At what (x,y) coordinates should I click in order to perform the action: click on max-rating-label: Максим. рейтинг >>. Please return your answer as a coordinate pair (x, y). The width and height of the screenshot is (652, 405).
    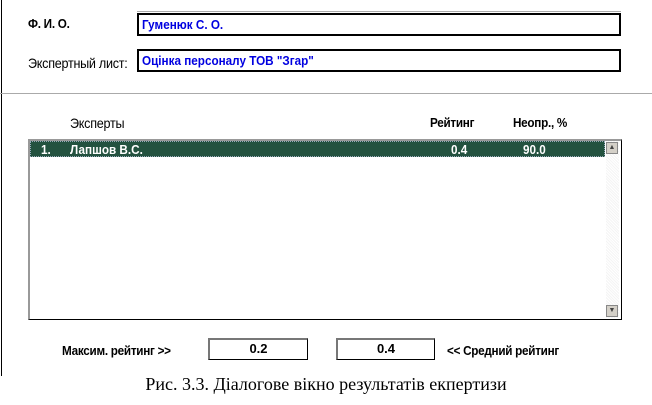
    Looking at the image, I should click on (116, 350).